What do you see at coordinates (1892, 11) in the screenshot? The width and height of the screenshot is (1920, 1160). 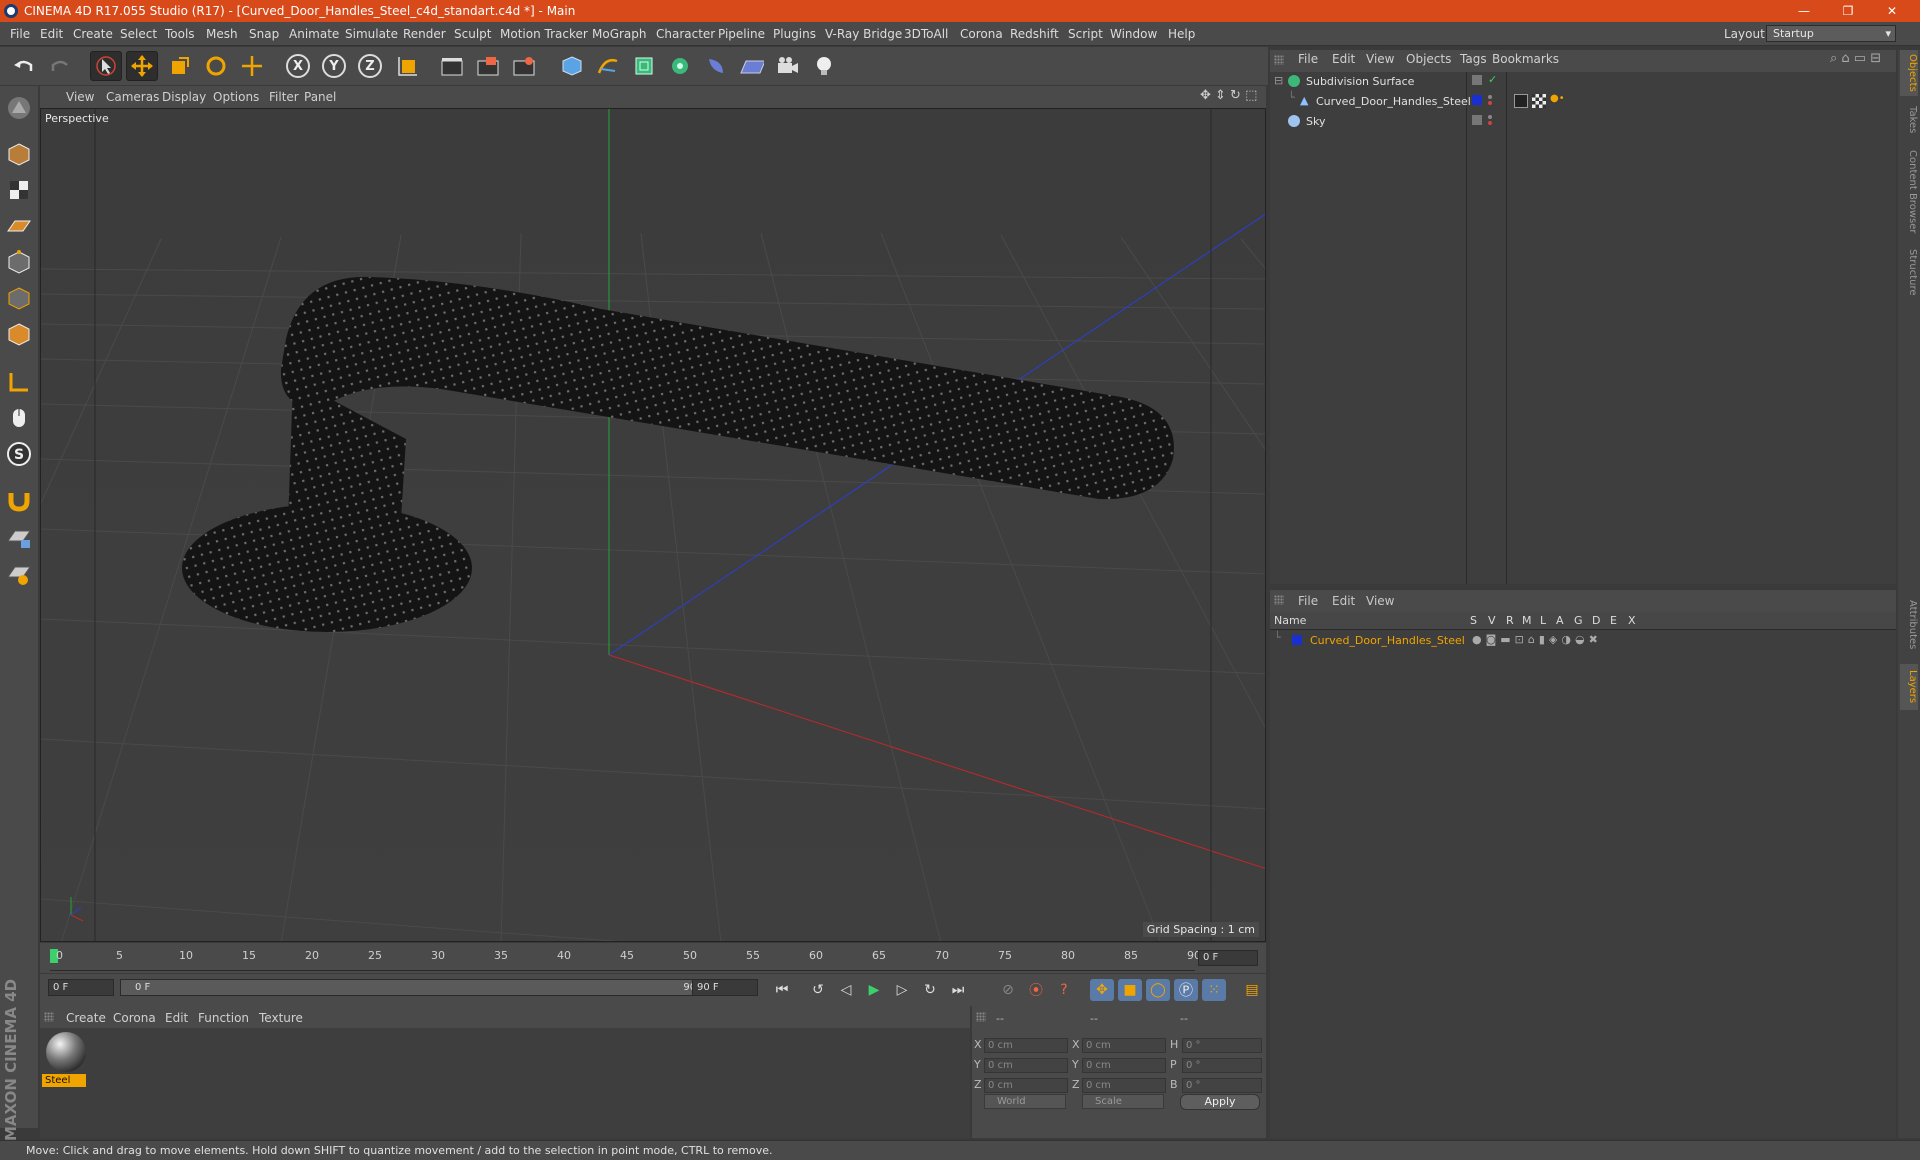 I see `close-button: ✕` at bounding box center [1892, 11].